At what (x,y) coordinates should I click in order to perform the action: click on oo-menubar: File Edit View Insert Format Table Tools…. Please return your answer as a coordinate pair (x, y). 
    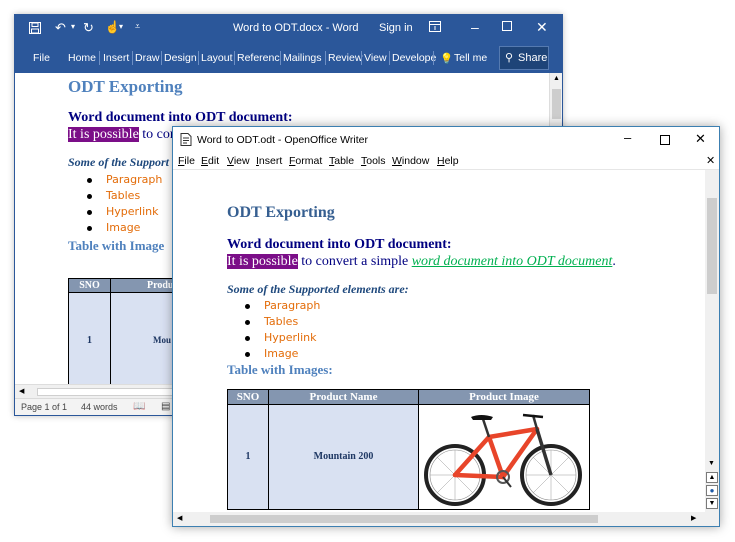
    Looking at the image, I should click on (446, 161).